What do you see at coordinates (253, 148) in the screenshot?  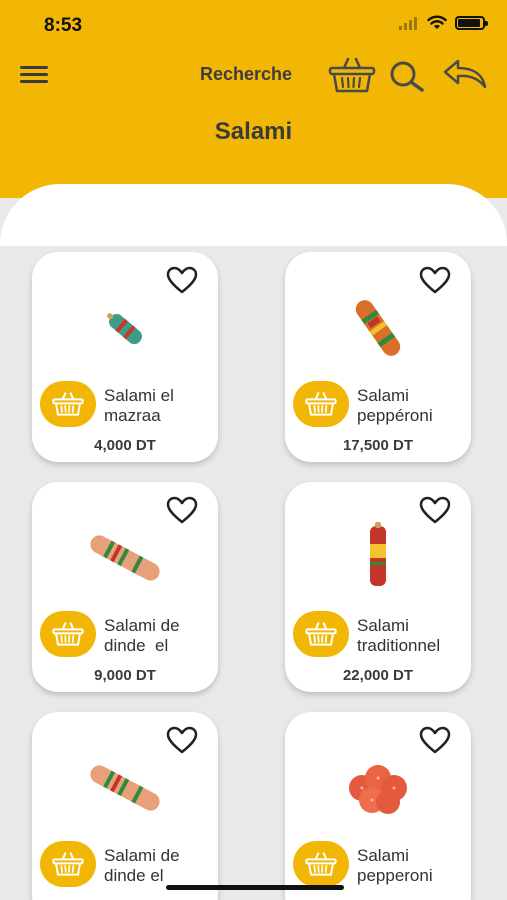 I see `title-band: Salami` at bounding box center [253, 148].